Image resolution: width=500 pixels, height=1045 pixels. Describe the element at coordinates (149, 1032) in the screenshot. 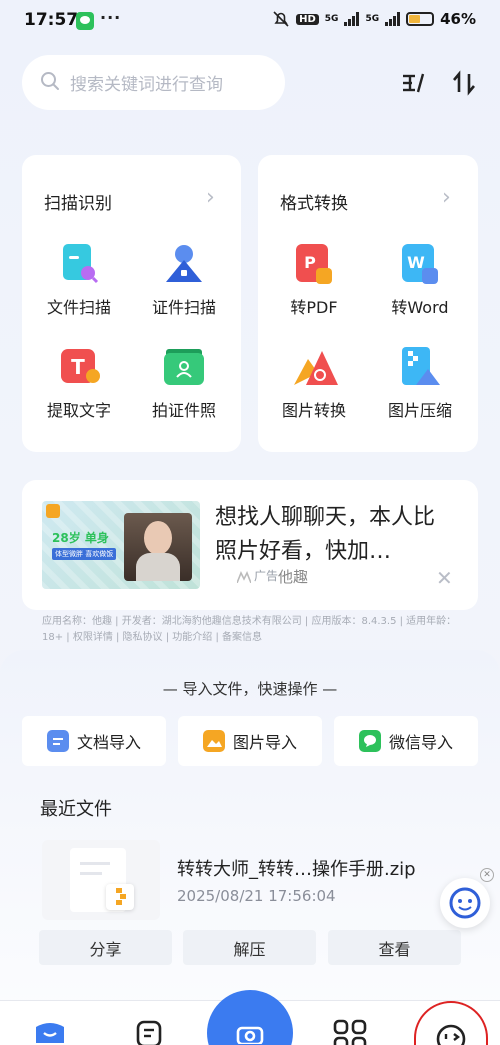

I see `nav-doc-icon` at that location.